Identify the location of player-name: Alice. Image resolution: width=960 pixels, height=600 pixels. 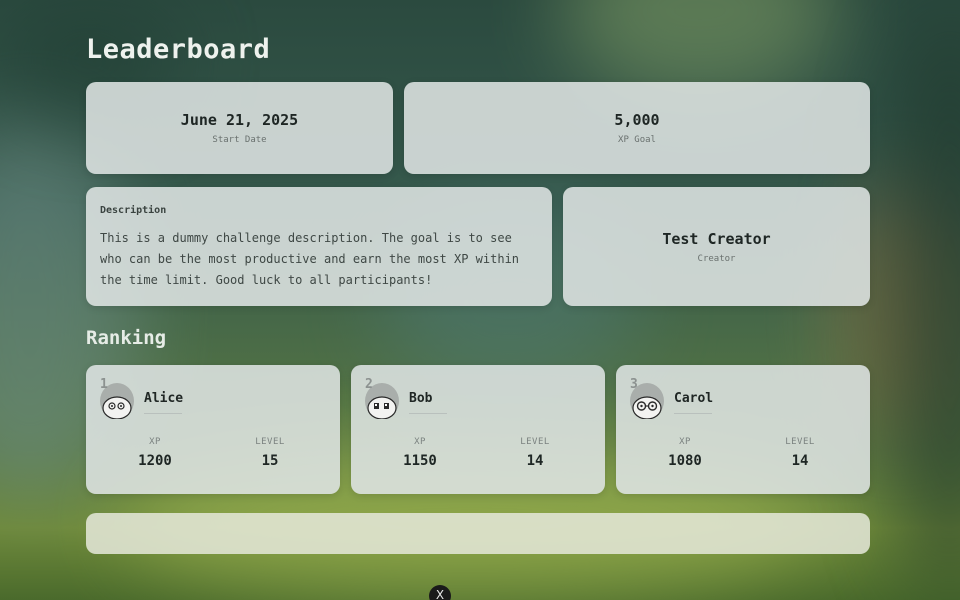
(164, 398).